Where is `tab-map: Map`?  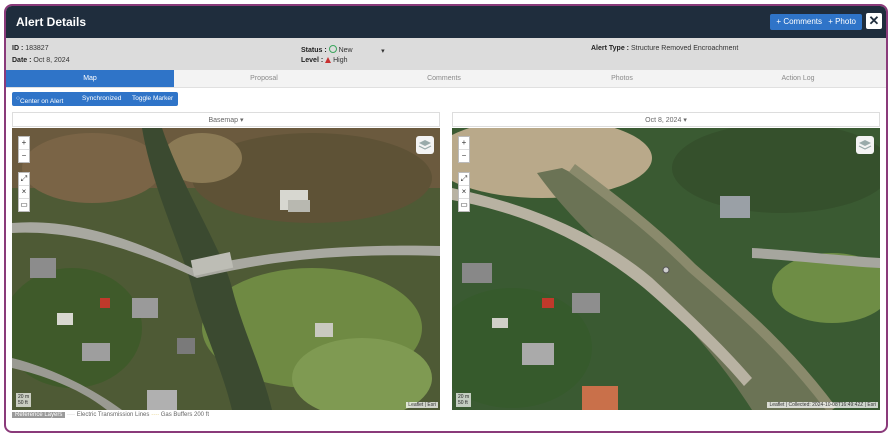
tab-map: Map is located at coordinates (90, 78).